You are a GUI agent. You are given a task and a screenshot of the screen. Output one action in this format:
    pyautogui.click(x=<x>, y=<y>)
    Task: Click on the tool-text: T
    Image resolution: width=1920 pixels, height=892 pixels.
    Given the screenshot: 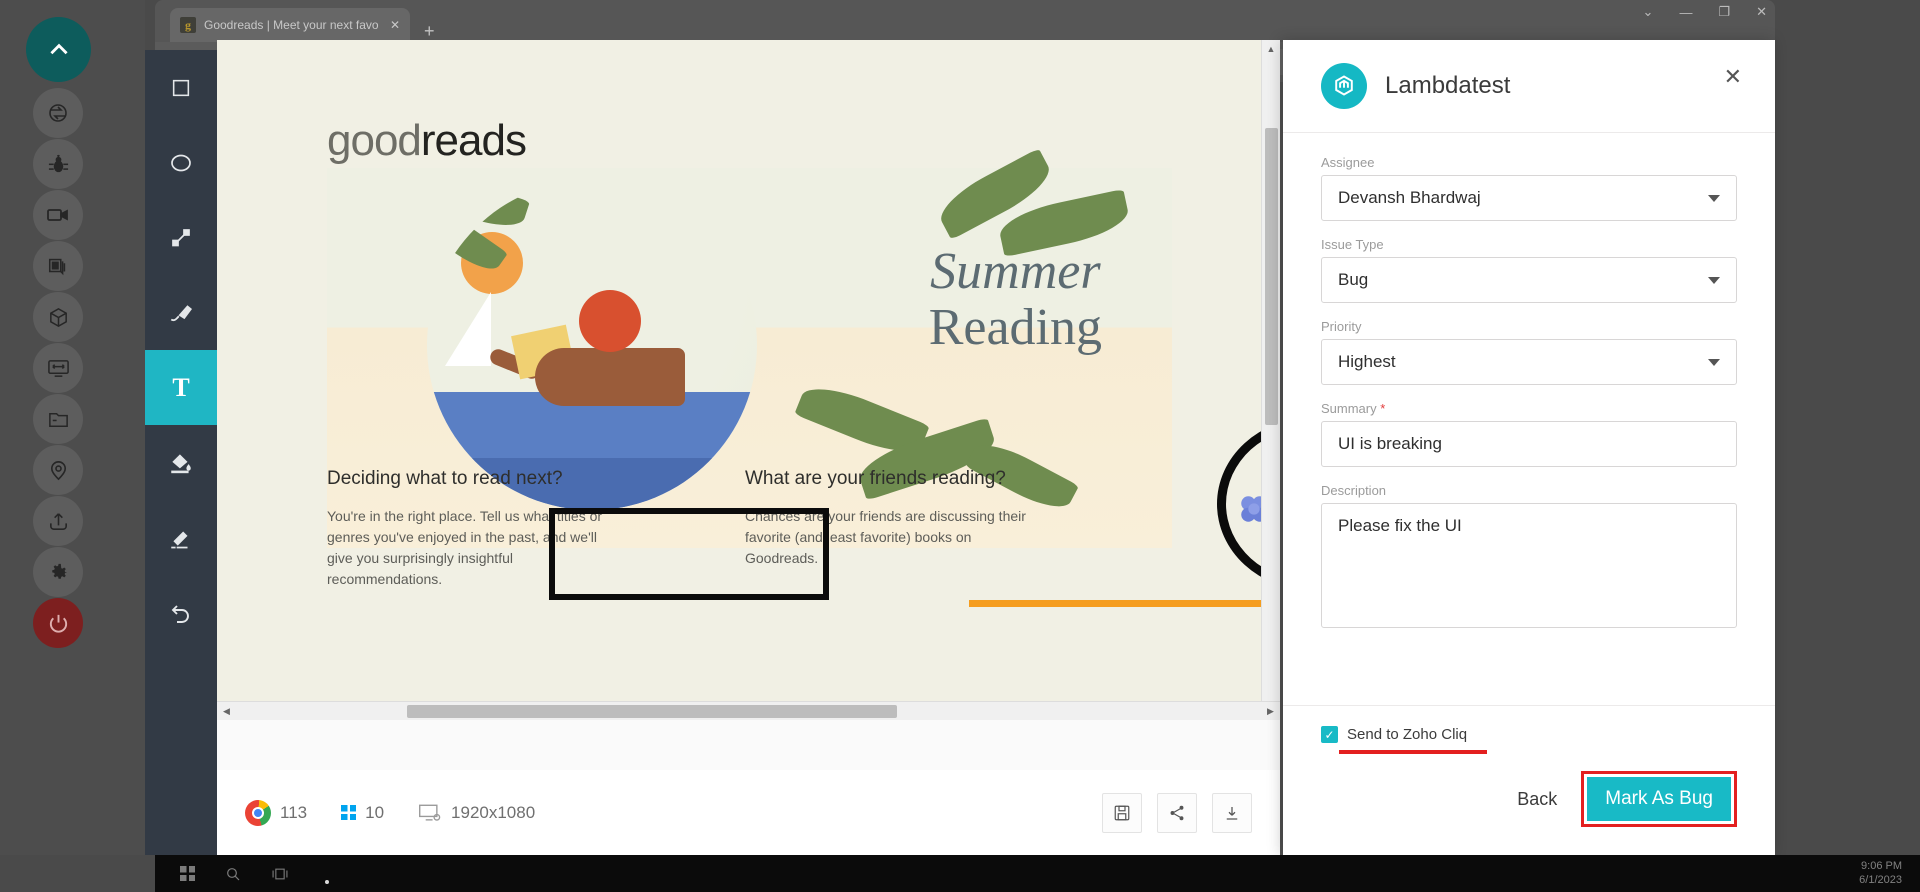 What is the action you would take?
    pyautogui.click(x=181, y=387)
    